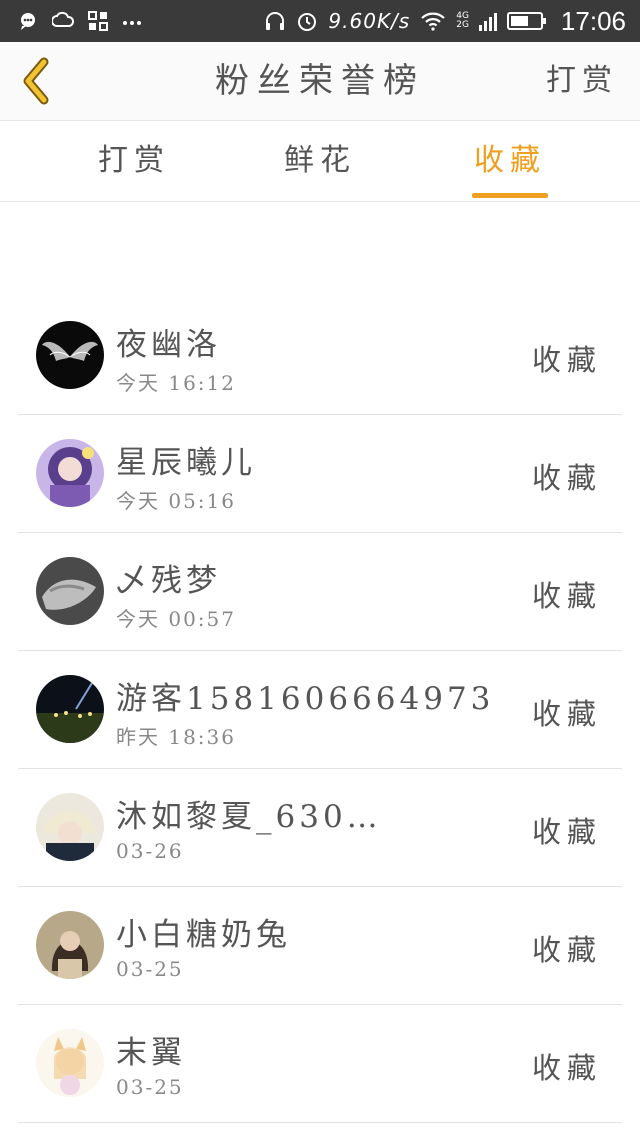 The width and height of the screenshot is (640, 1138). What do you see at coordinates (320, 474) in the screenshot?
I see `list-item: 星辰曦儿 今天 05:16 收藏` at bounding box center [320, 474].